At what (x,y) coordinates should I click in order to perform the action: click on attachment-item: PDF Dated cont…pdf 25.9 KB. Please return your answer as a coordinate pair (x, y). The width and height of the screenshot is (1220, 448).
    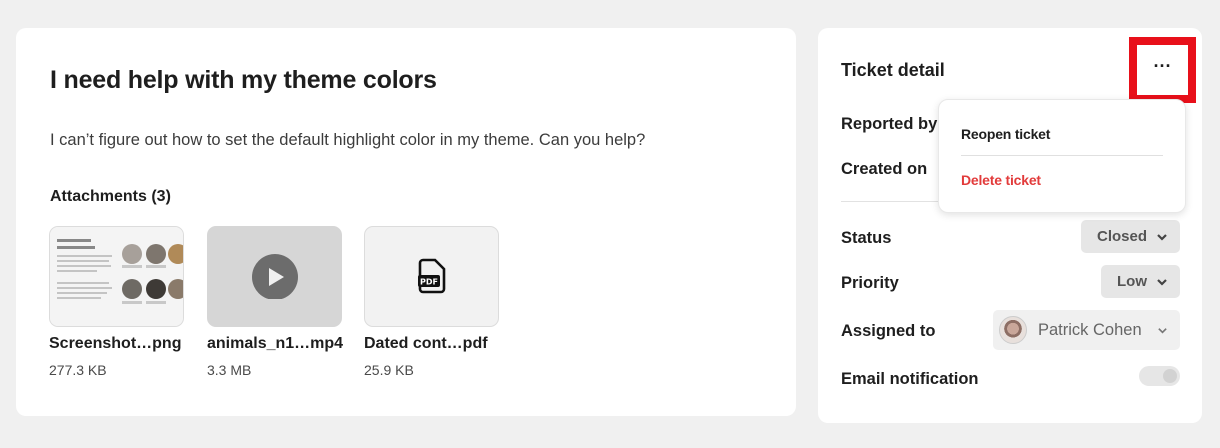
    Looking at the image, I should click on (432, 302).